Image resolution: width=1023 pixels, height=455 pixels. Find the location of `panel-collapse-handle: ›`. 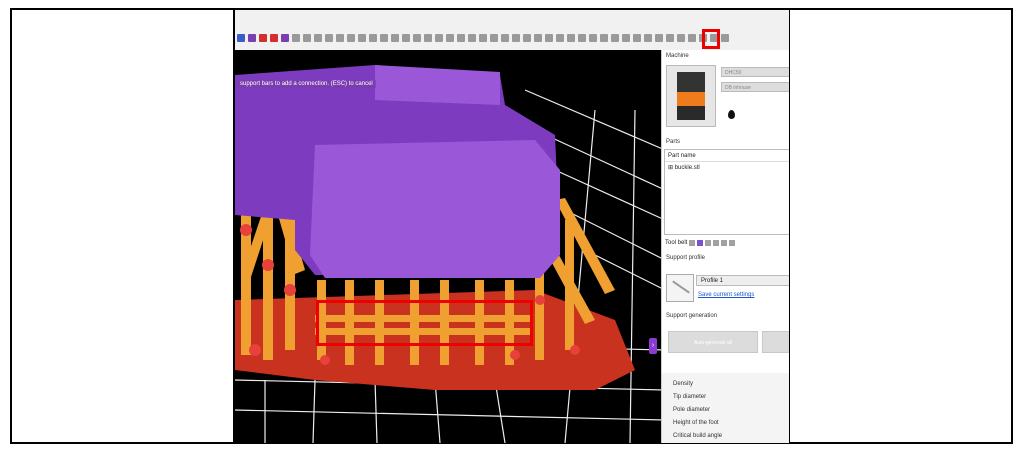

panel-collapse-handle: › is located at coordinates (653, 346).